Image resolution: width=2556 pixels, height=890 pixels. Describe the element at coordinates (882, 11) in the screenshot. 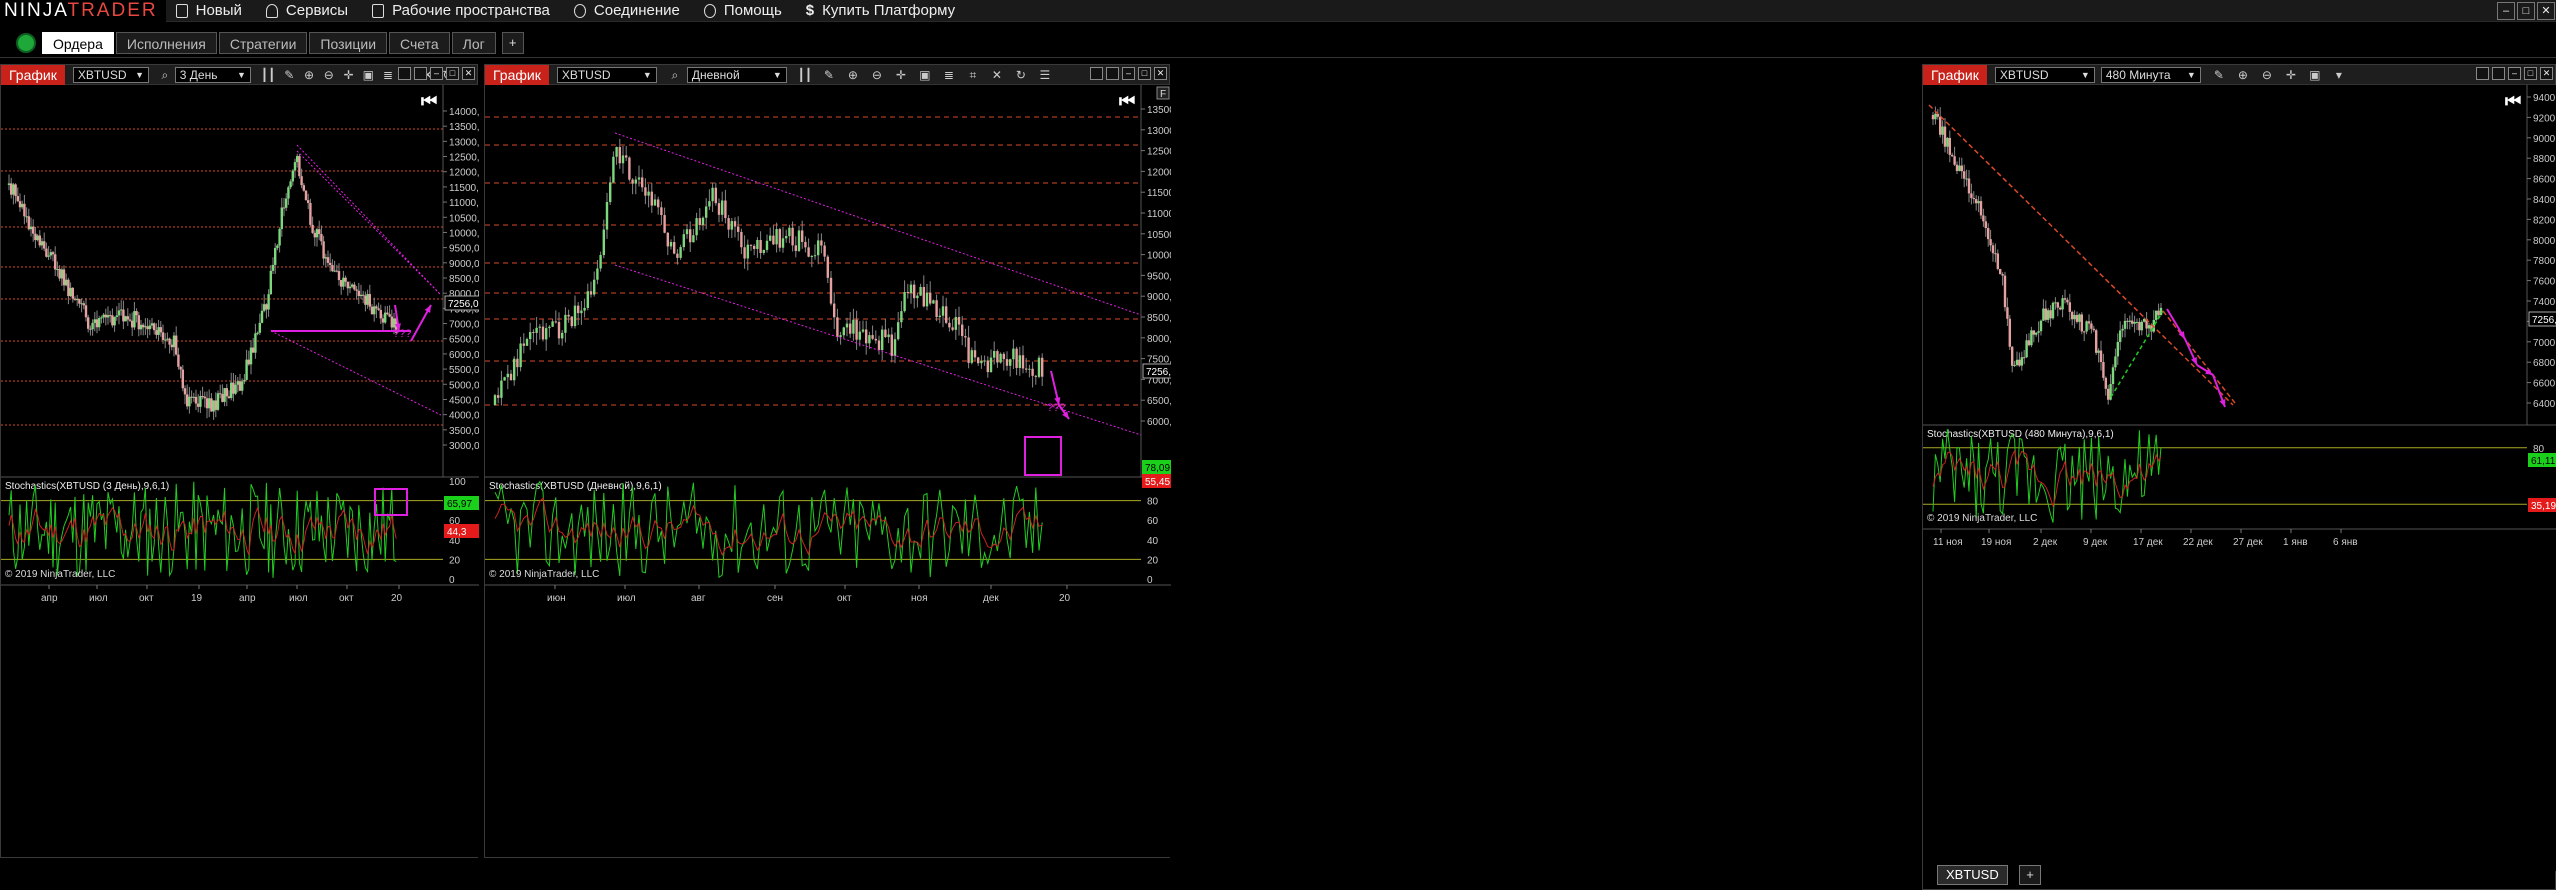

I see `menu-buy-platform: $ Купить Платформу` at that location.